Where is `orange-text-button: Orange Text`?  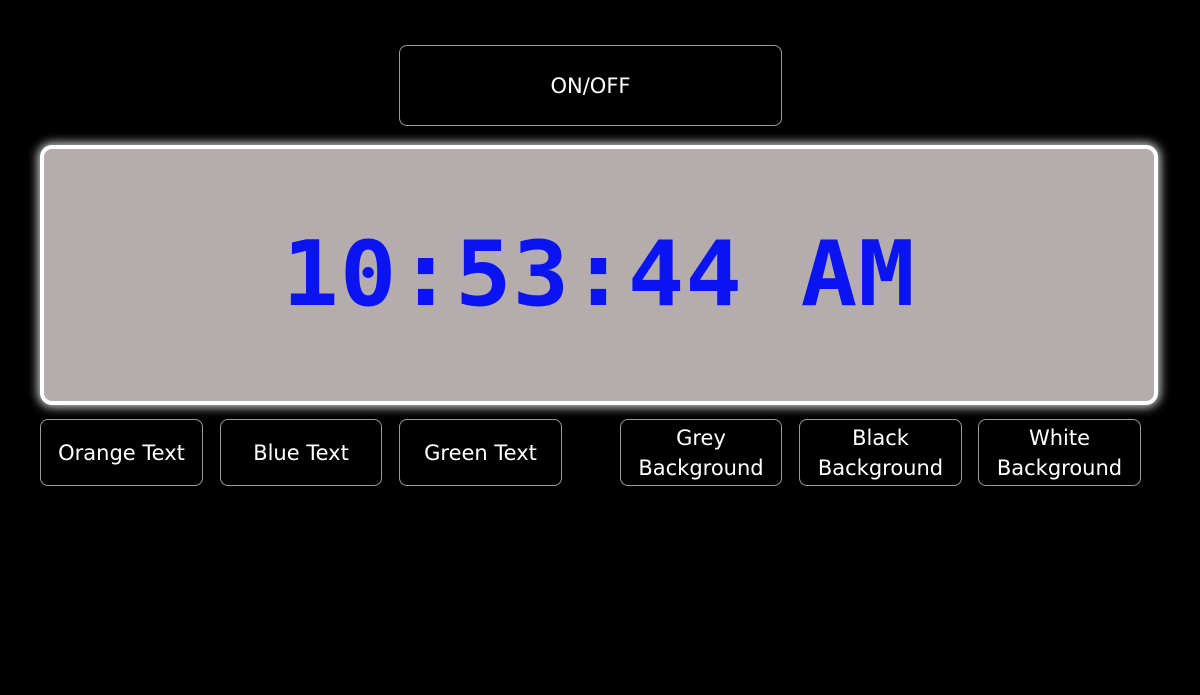
orange-text-button: Orange Text is located at coordinates (121, 452).